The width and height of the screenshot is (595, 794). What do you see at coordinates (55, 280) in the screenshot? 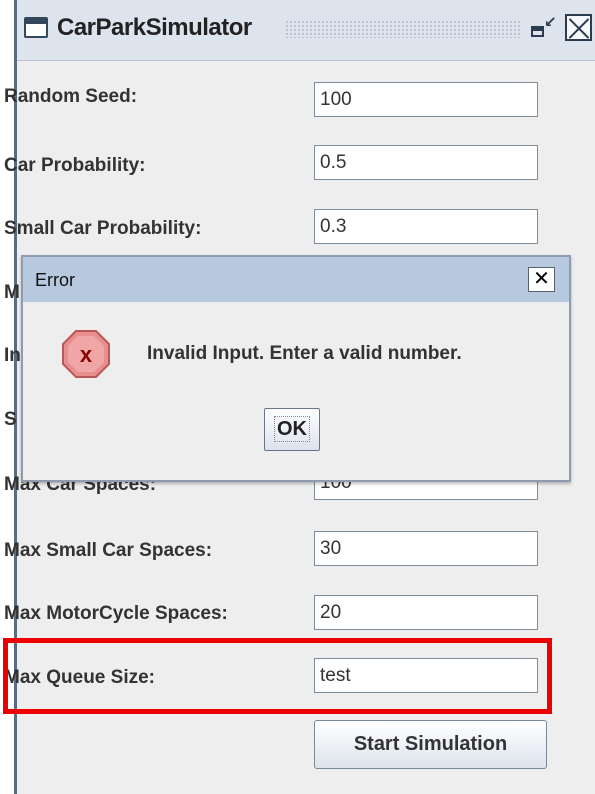
I see `dialog-title: Error` at bounding box center [55, 280].